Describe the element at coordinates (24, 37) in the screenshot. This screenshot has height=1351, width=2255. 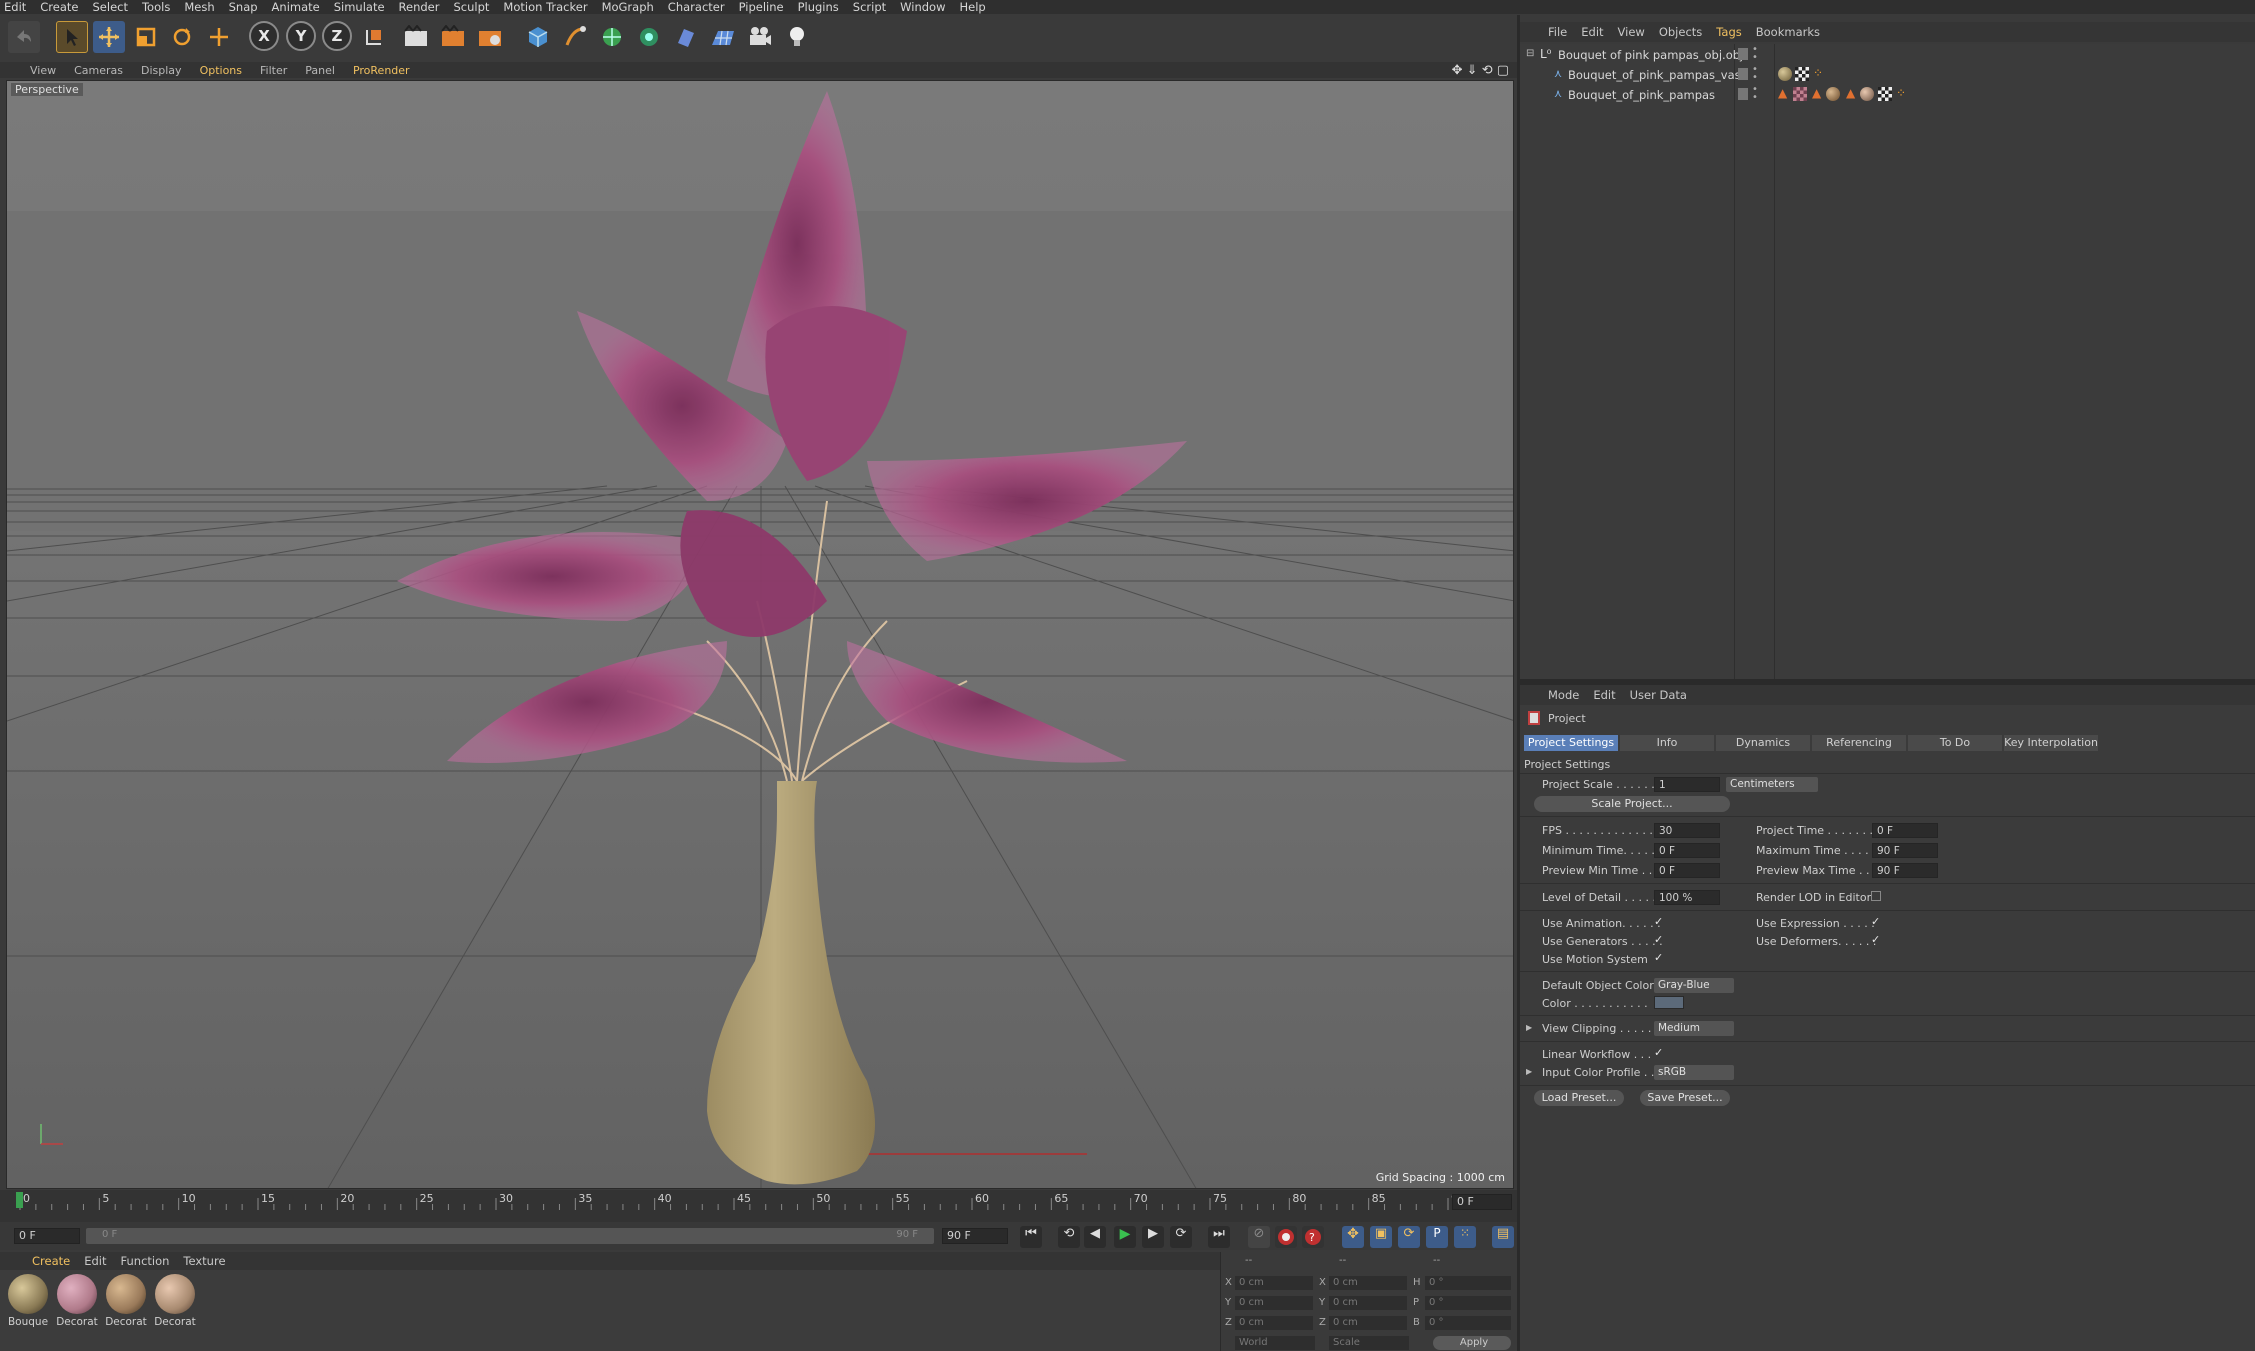
I see `undo-icon` at that location.